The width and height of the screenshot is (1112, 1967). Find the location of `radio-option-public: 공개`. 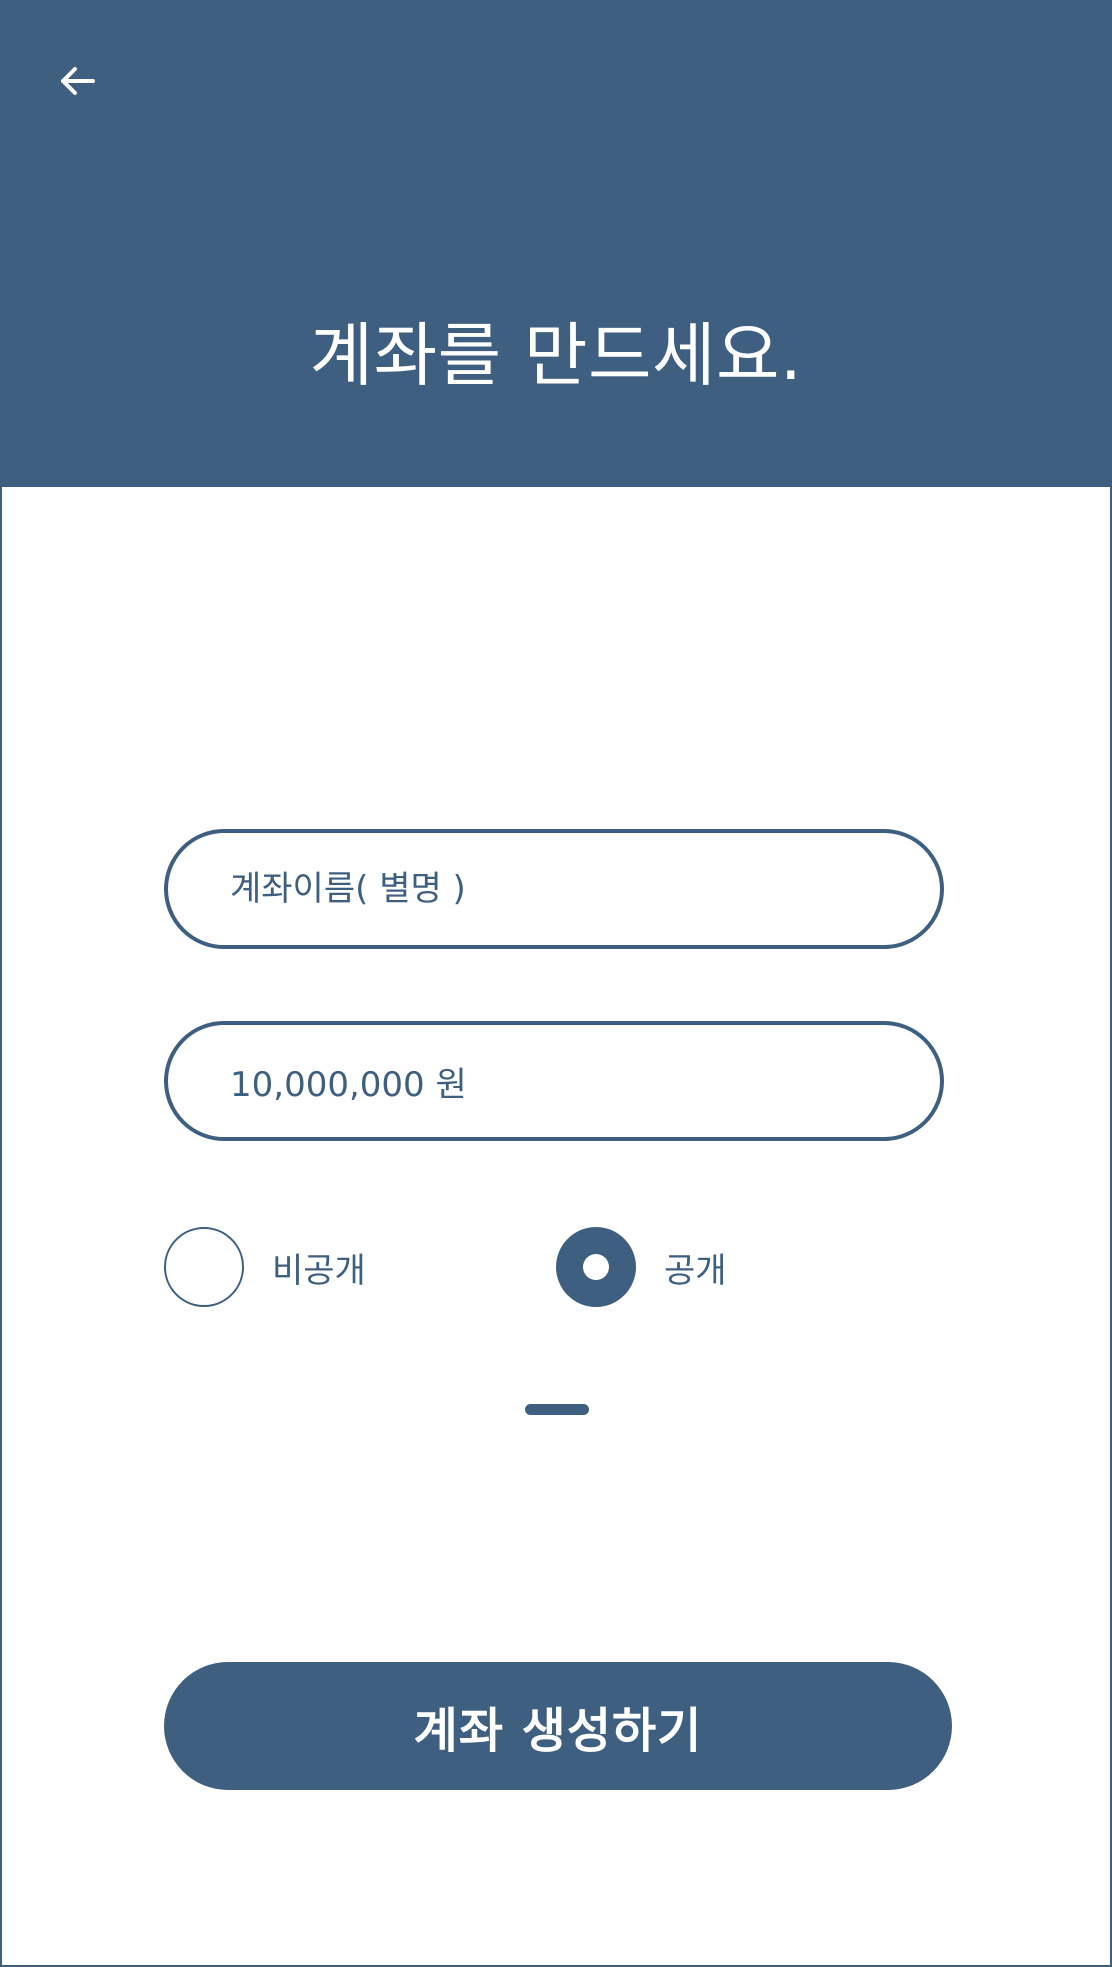

radio-option-public: 공개 is located at coordinates (641, 1267).